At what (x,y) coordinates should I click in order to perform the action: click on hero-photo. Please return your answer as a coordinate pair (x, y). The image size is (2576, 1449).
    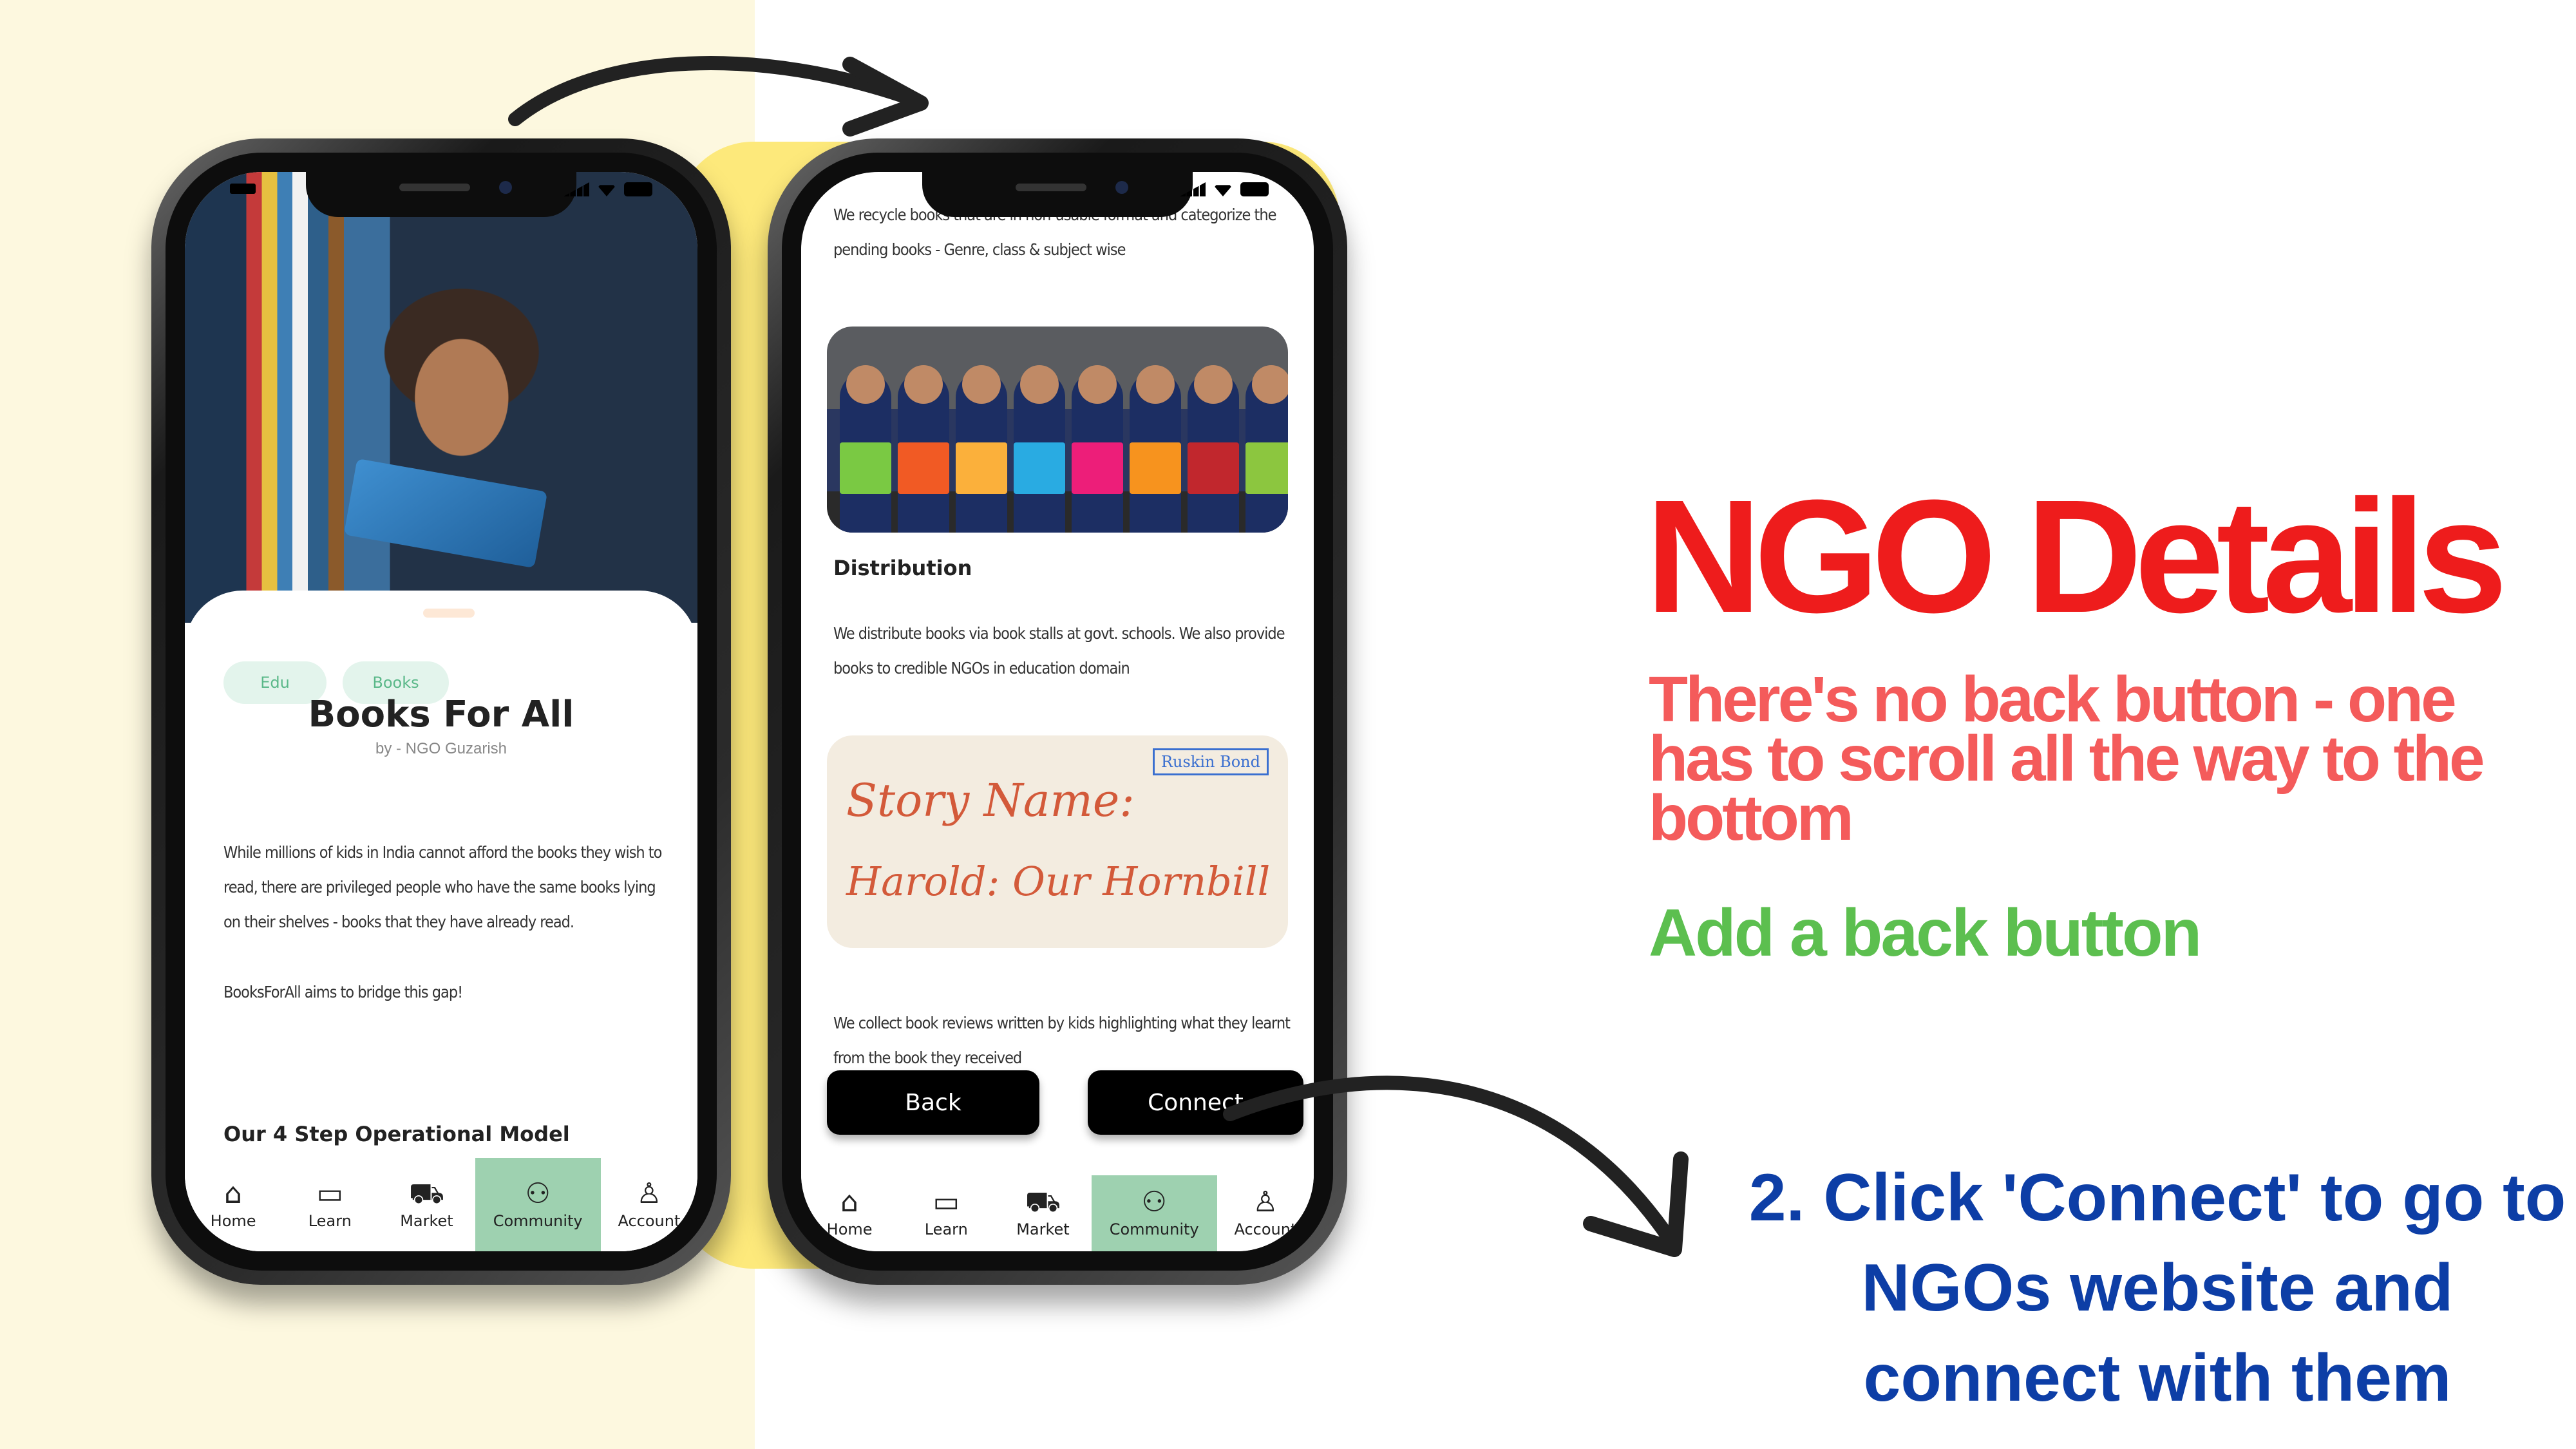
    Looking at the image, I should click on (441, 398).